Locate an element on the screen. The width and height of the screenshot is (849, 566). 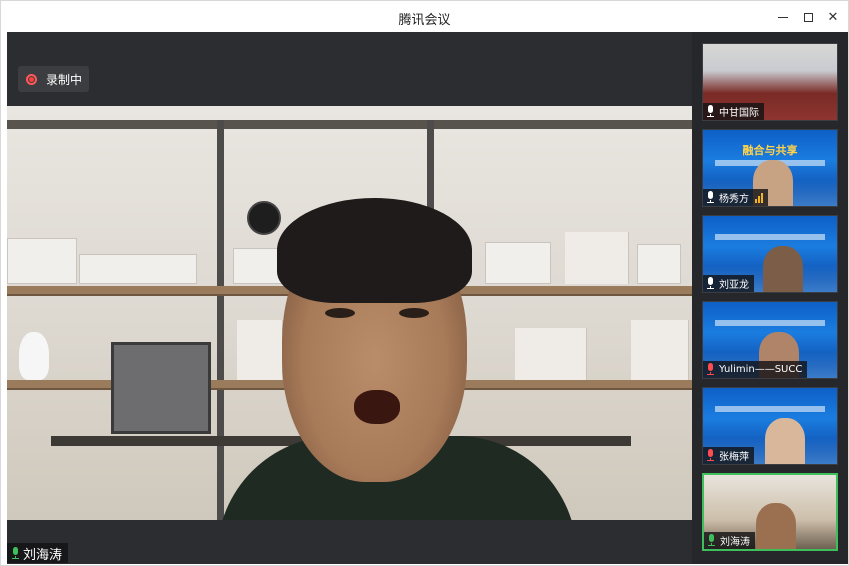
maximize-icon is located at coordinates (808, 17).